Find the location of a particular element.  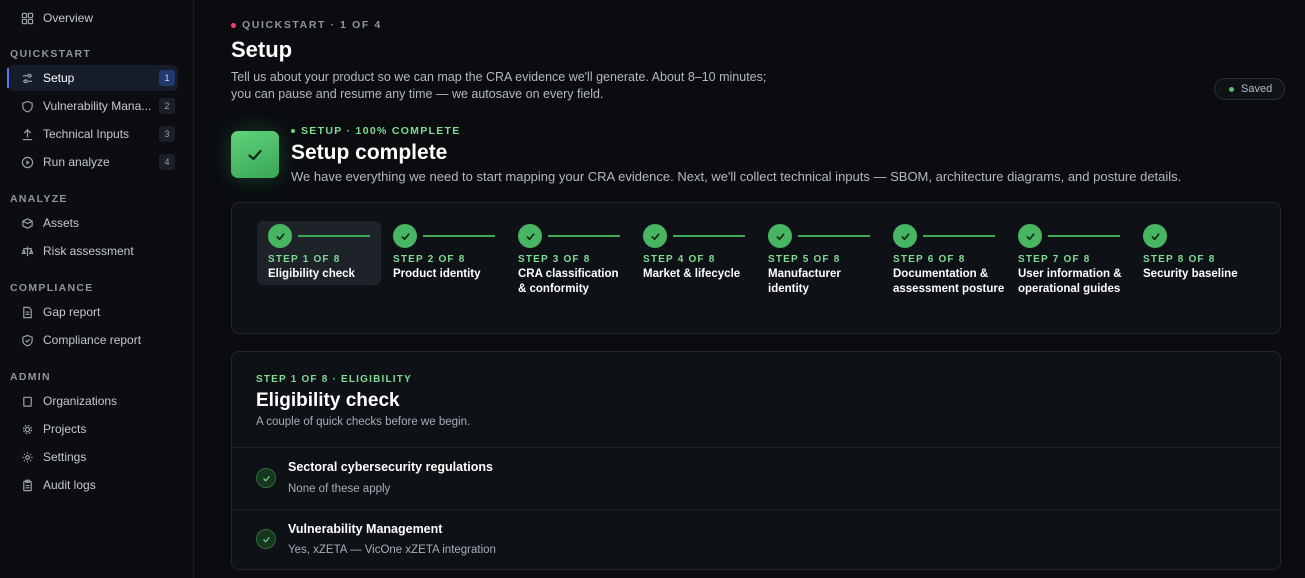

sidebar-item-label: Gap report is located at coordinates (72, 312).